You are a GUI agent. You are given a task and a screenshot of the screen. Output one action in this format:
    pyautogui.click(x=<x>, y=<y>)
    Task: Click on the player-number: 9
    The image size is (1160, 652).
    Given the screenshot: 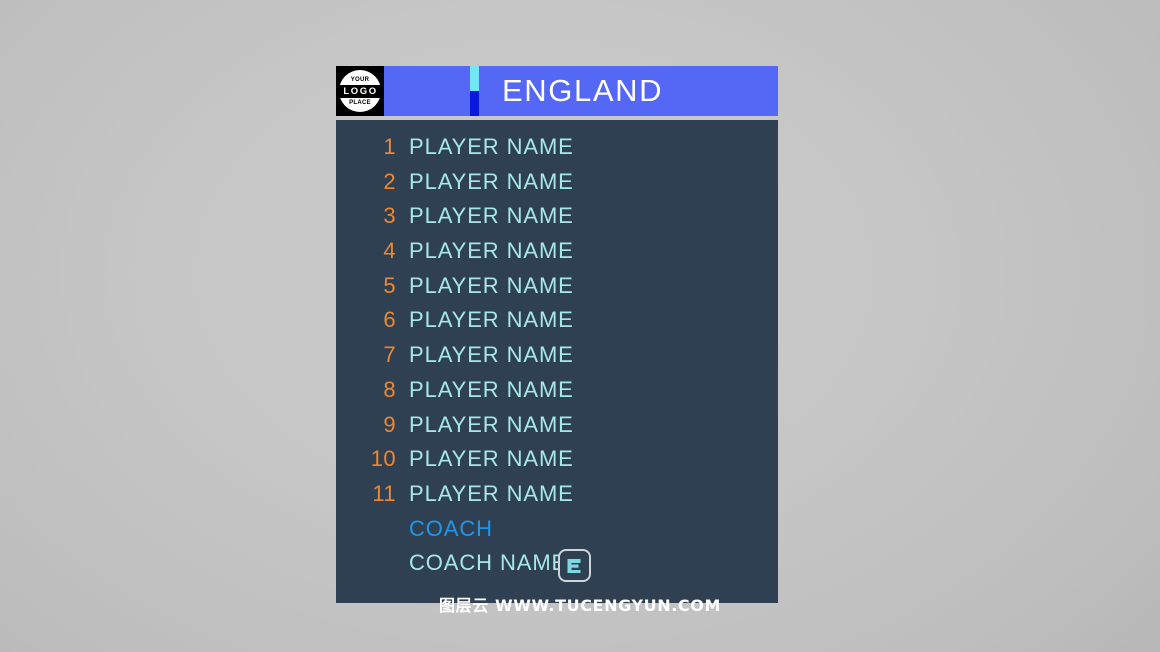 What is the action you would take?
    pyautogui.click(x=389, y=424)
    